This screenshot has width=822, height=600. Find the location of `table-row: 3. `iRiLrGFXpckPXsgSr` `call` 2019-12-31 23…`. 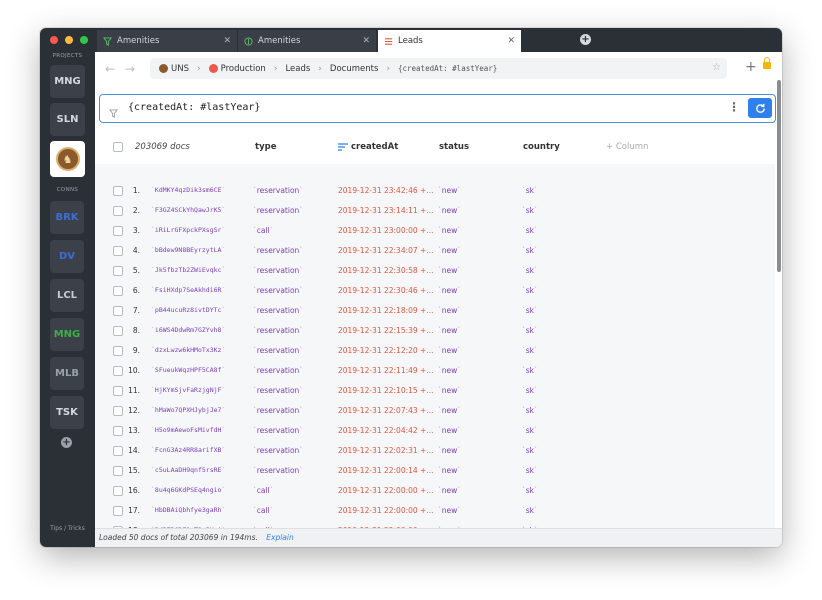

table-row: 3. `iRiLrGFXpckPXsgSr` `call` 2019-12-31 23… is located at coordinates (435, 230).